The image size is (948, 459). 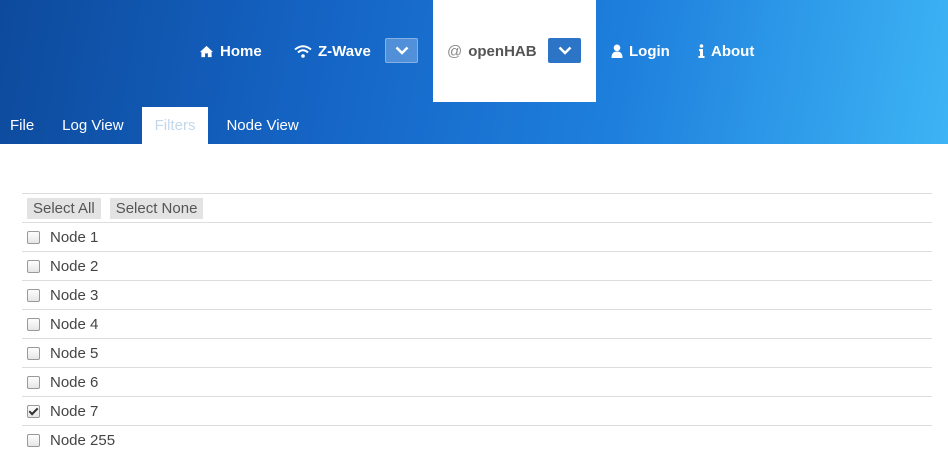 I want to click on nav-home-label: Home, so click(x=241, y=51).